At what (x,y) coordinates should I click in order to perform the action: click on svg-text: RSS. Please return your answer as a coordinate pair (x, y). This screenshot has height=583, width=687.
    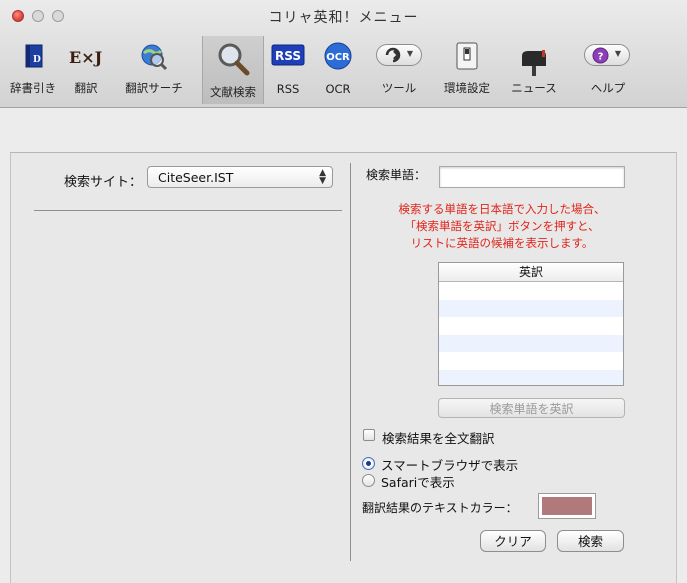
    Looking at the image, I should click on (288, 56).